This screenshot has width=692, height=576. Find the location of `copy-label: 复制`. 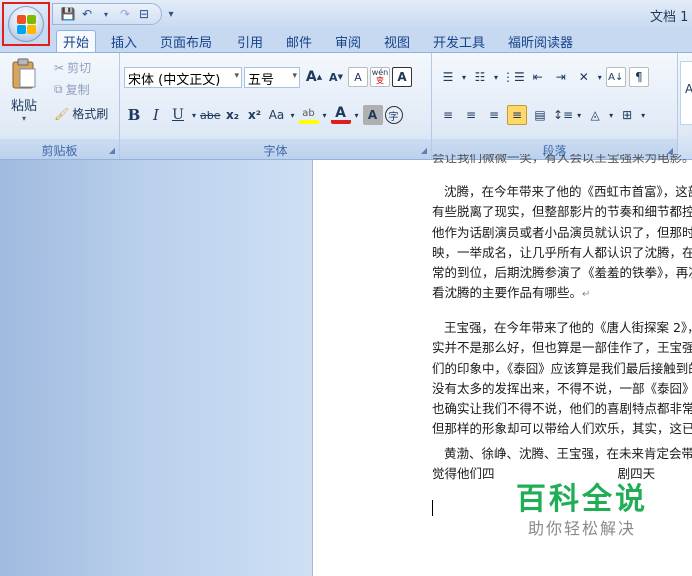

copy-label: 复制 is located at coordinates (77, 90).